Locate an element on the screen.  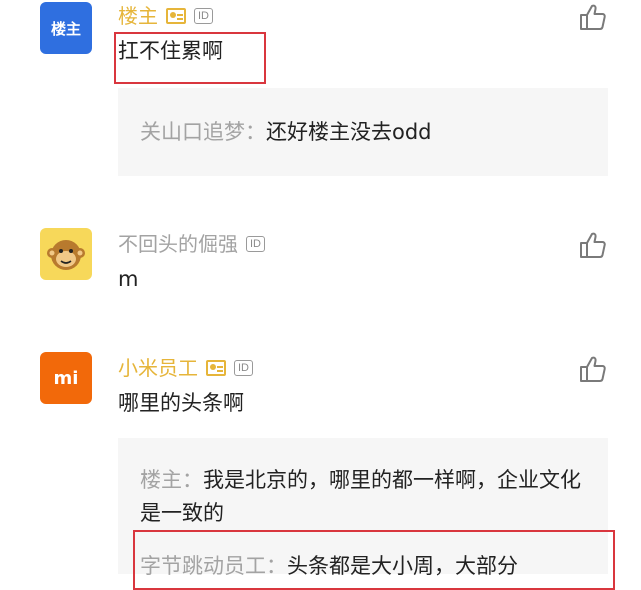
reply-author: 楼主 is located at coordinates (161, 480).